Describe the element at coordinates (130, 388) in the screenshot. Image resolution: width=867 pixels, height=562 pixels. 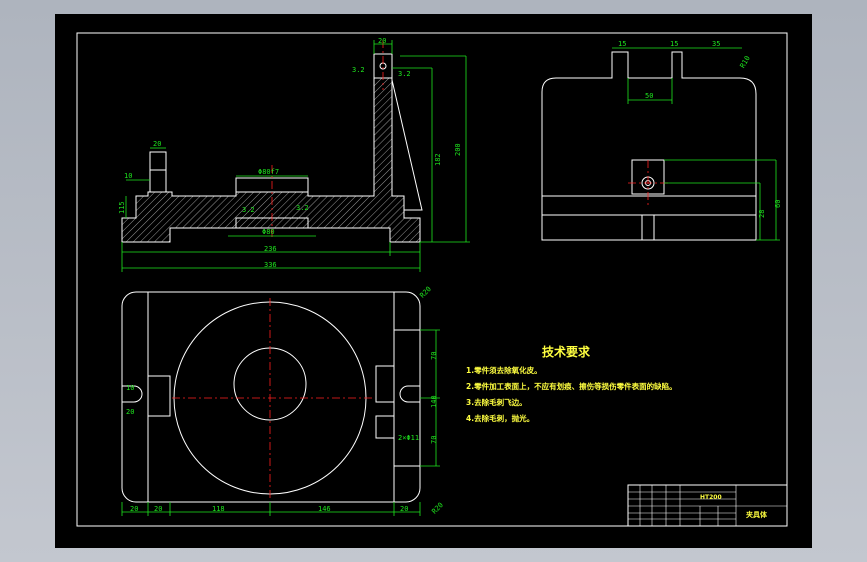
I see `dim-top-10: 10` at that location.